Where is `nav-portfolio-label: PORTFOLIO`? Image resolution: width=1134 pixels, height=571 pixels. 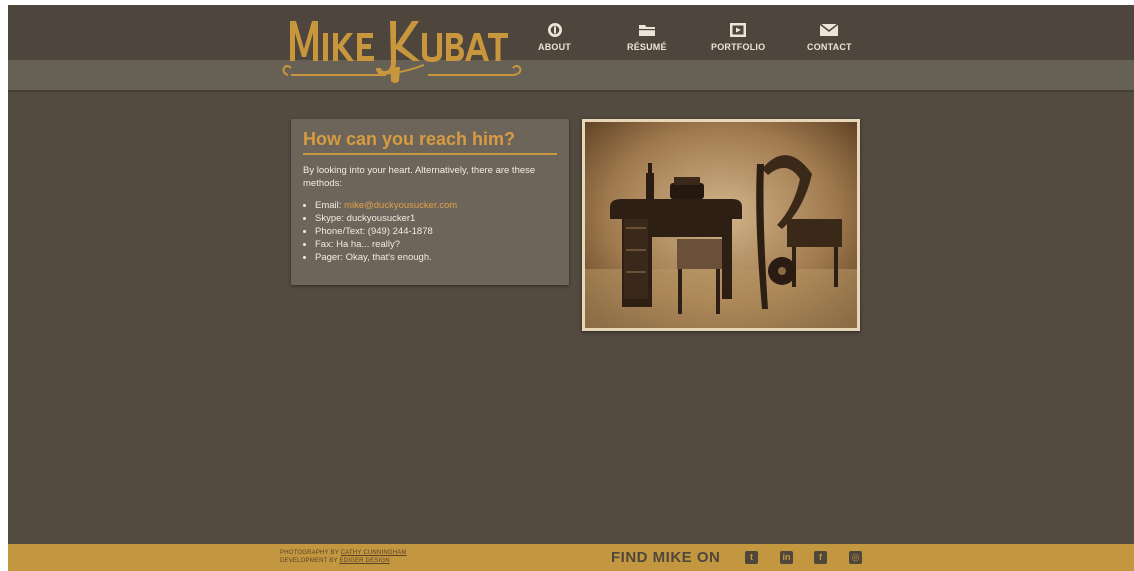 nav-portfolio-label: PORTFOLIO is located at coordinates (738, 47).